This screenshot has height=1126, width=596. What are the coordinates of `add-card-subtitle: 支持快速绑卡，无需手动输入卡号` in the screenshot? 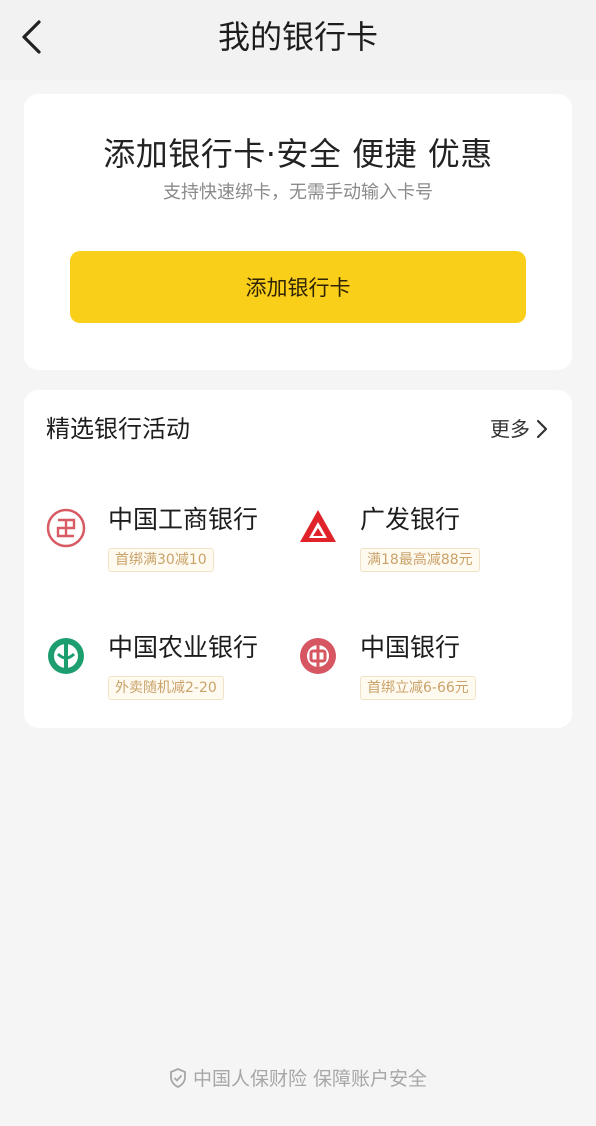 It's located at (298, 192).